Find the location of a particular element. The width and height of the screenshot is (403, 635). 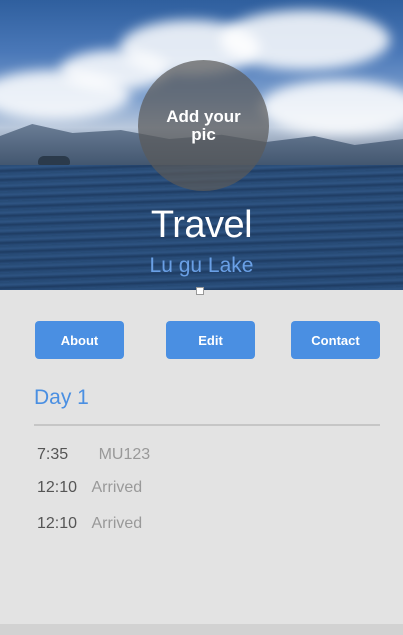

add-photo-label: Add your pic is located at coordinates (203, 125).